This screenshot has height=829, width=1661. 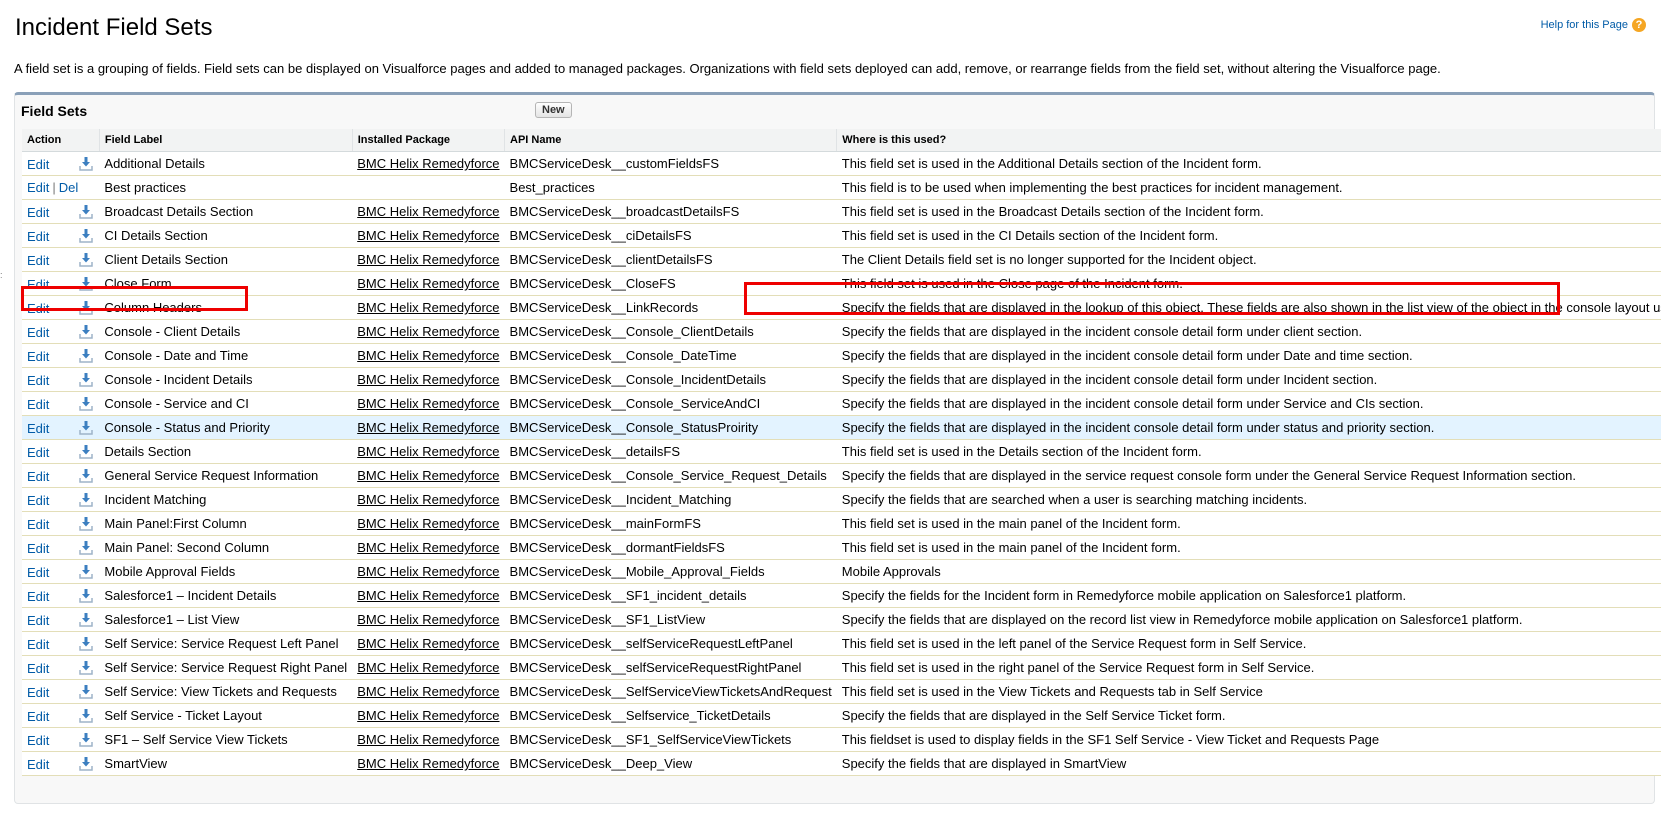 I want to click on api-name-cell-text: Best_practices, so click(x=552, y=187).